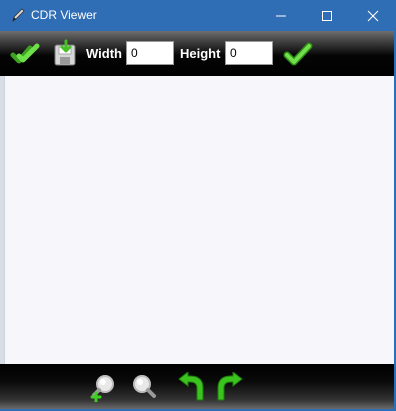 This screenshot has height=411, width=396. I want to click on height-label: Height, so click(200, 53).